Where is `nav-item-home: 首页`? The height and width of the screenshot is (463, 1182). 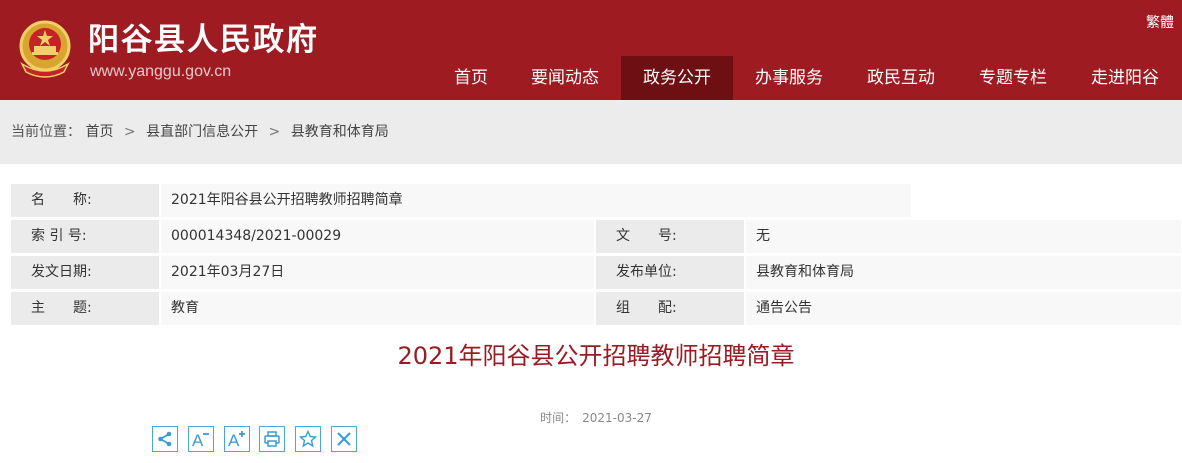
nav-item-home: 首页 is located at coordinates (471, 78).